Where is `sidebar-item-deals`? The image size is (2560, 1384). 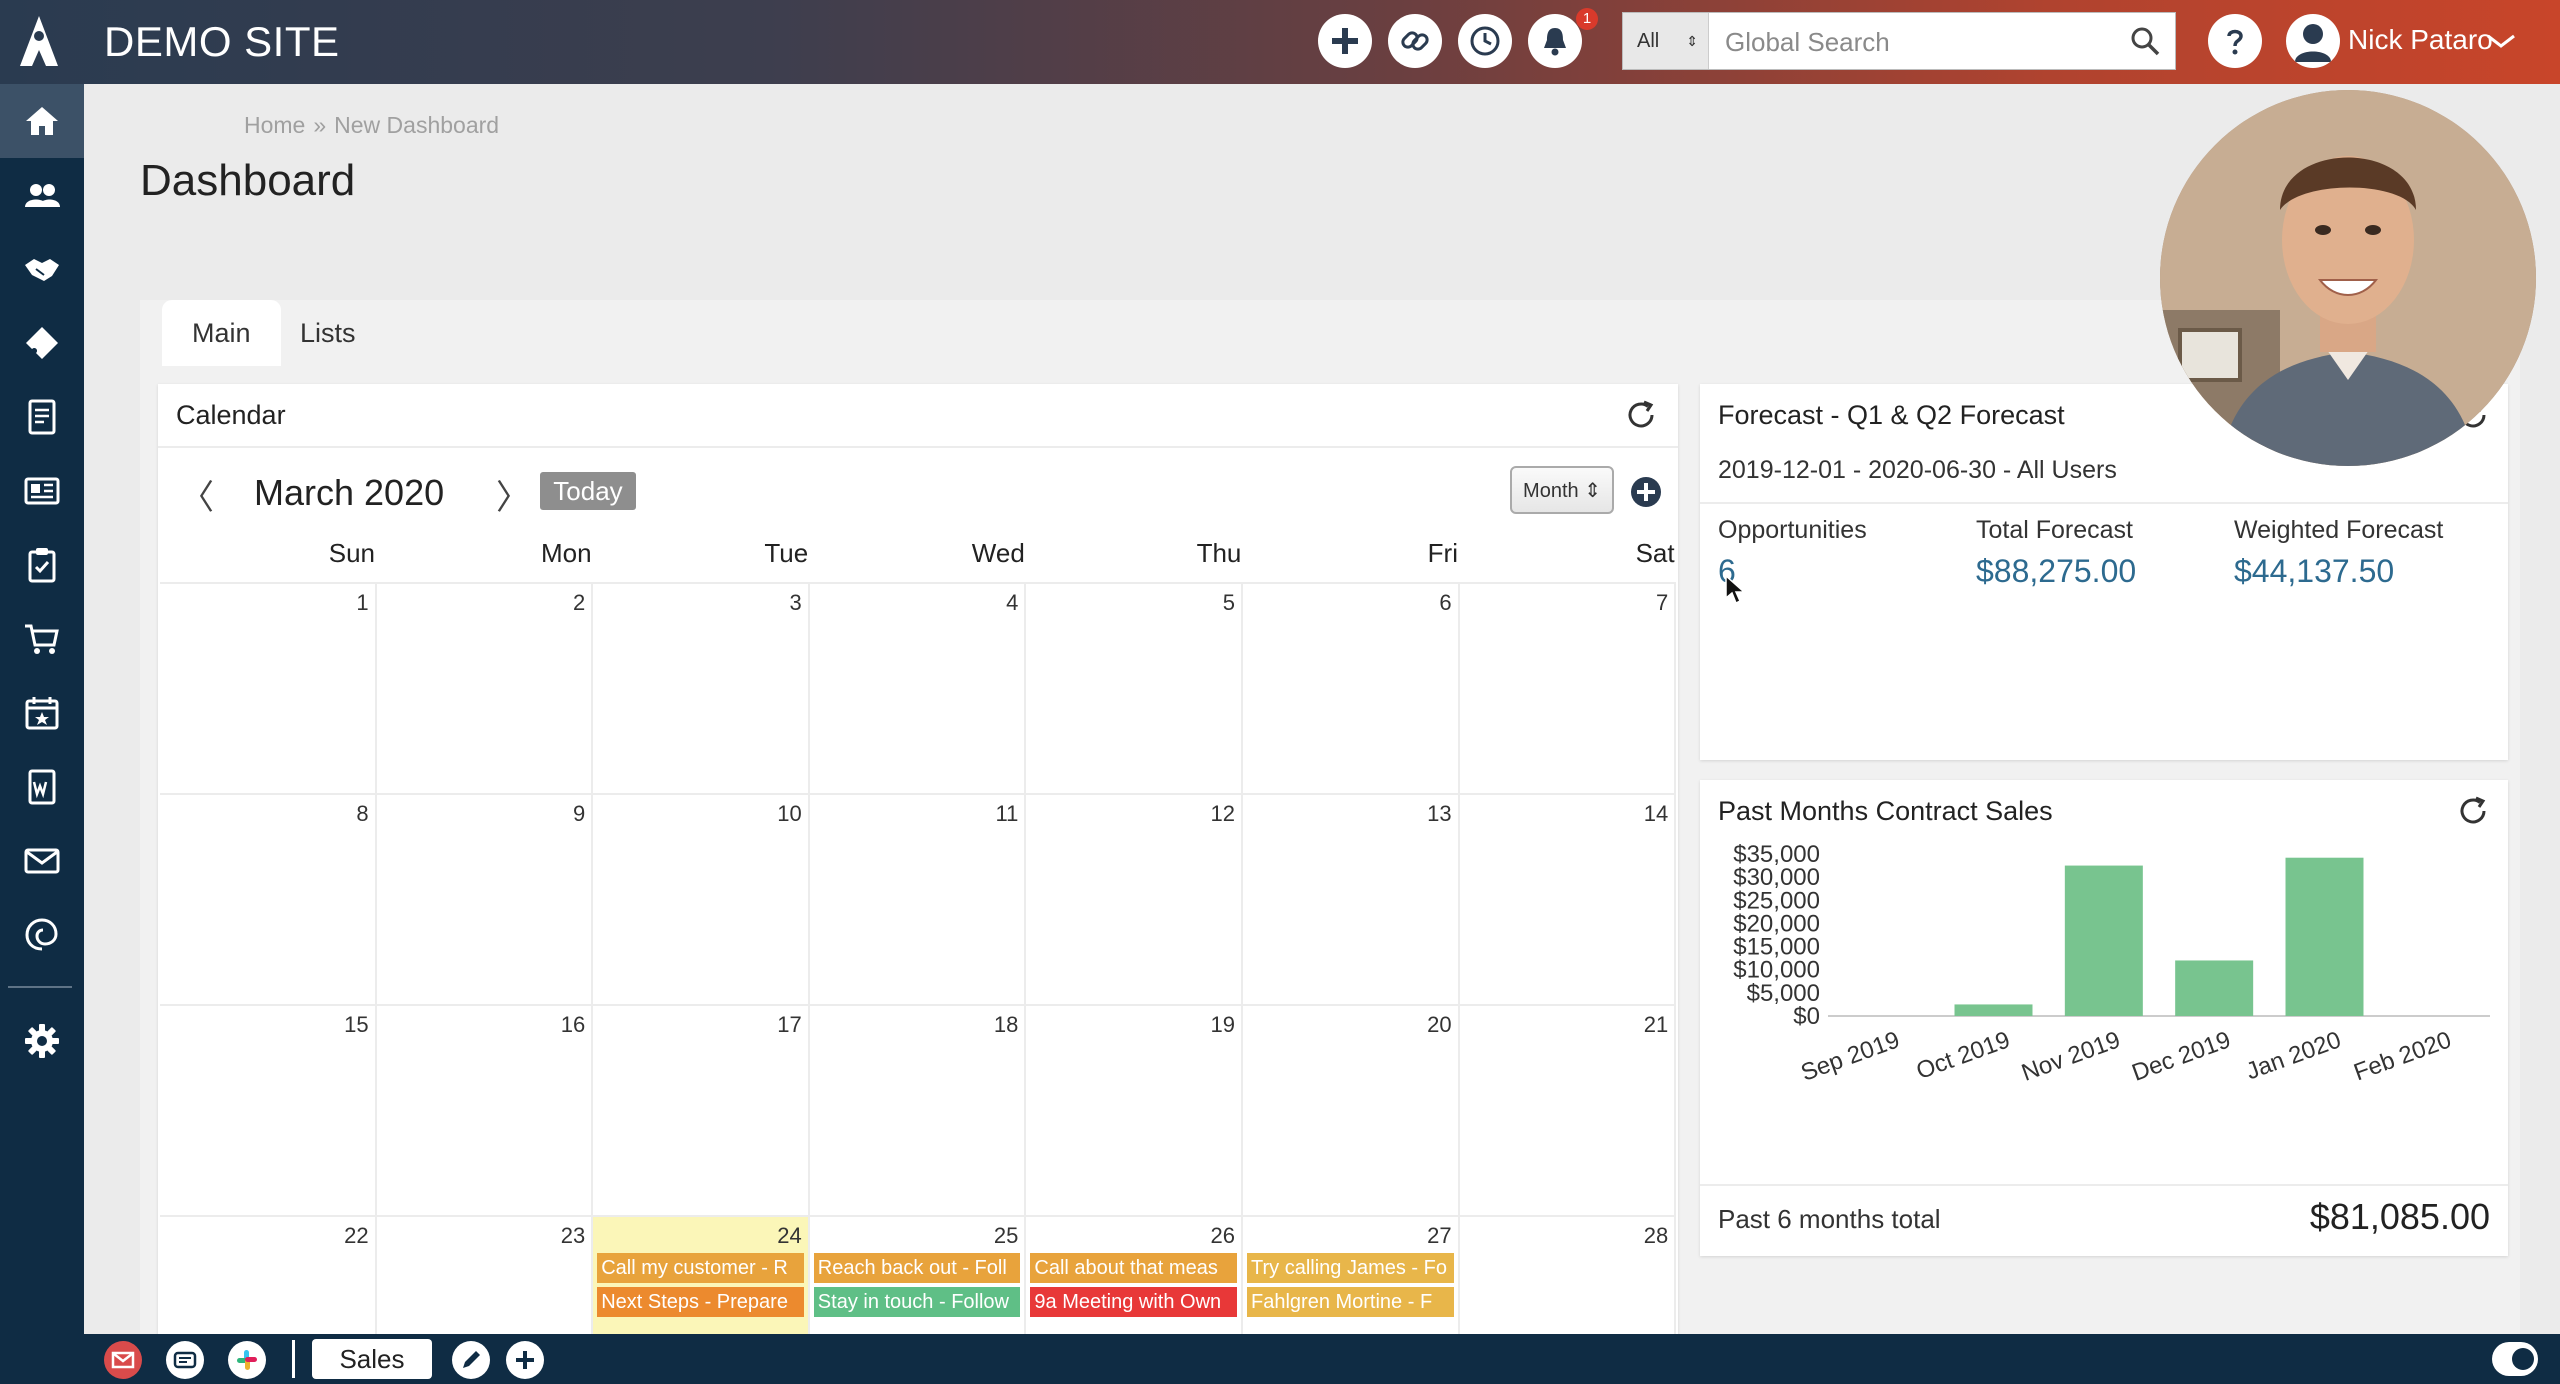 sidebar-item-deals is located at coordinates (42, 269).